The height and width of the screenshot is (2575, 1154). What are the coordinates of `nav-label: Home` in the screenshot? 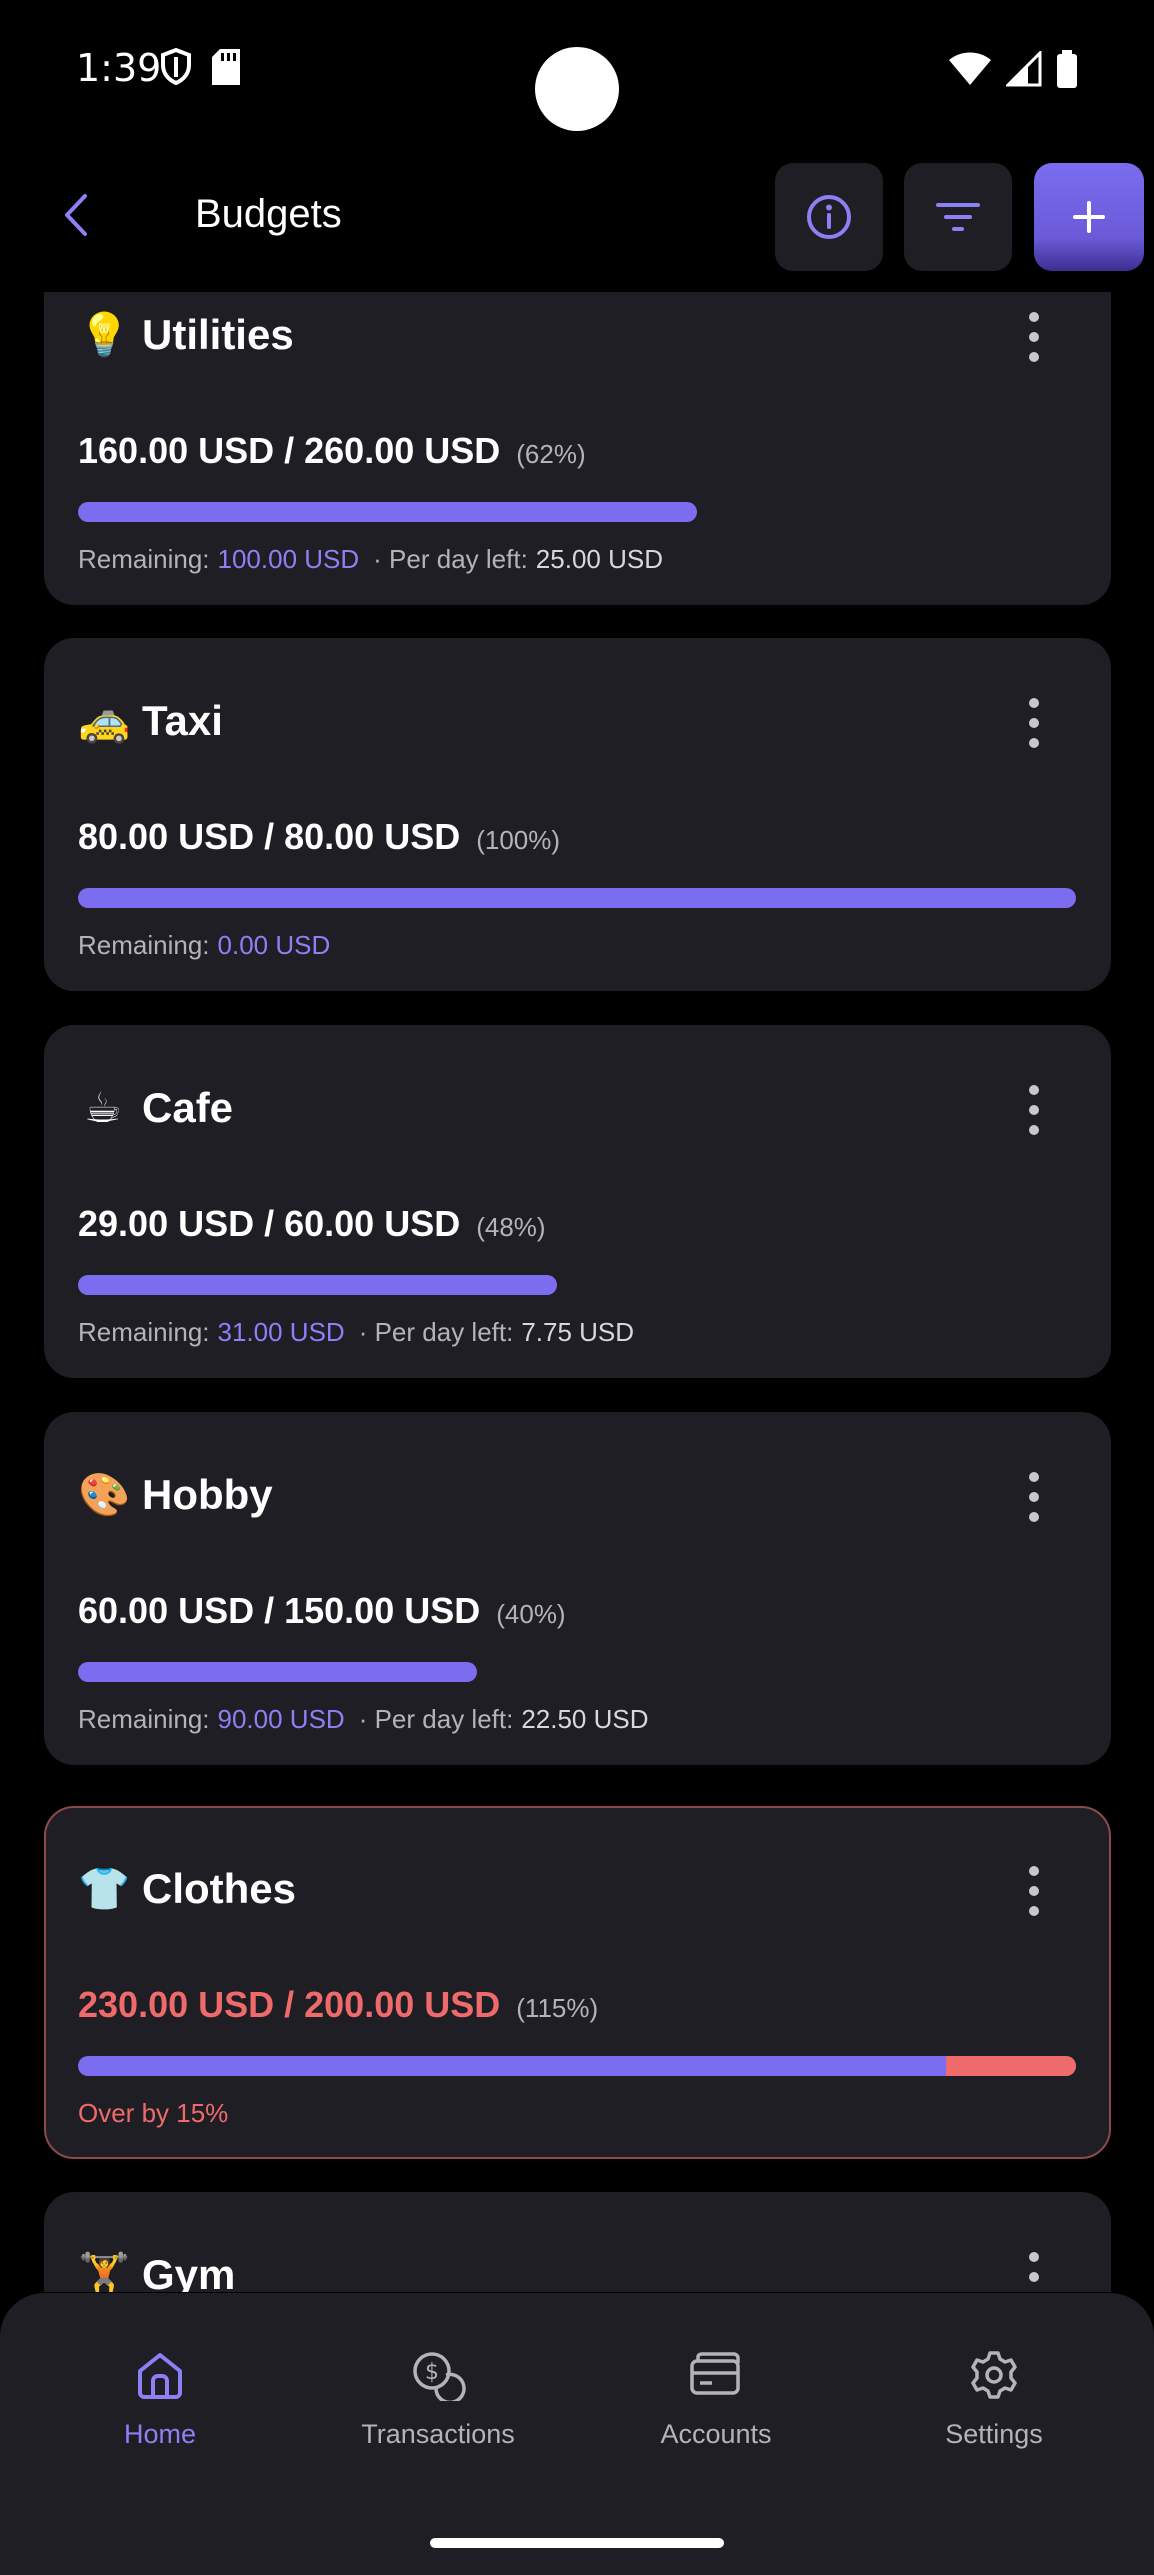 It's located at (160, 2434).